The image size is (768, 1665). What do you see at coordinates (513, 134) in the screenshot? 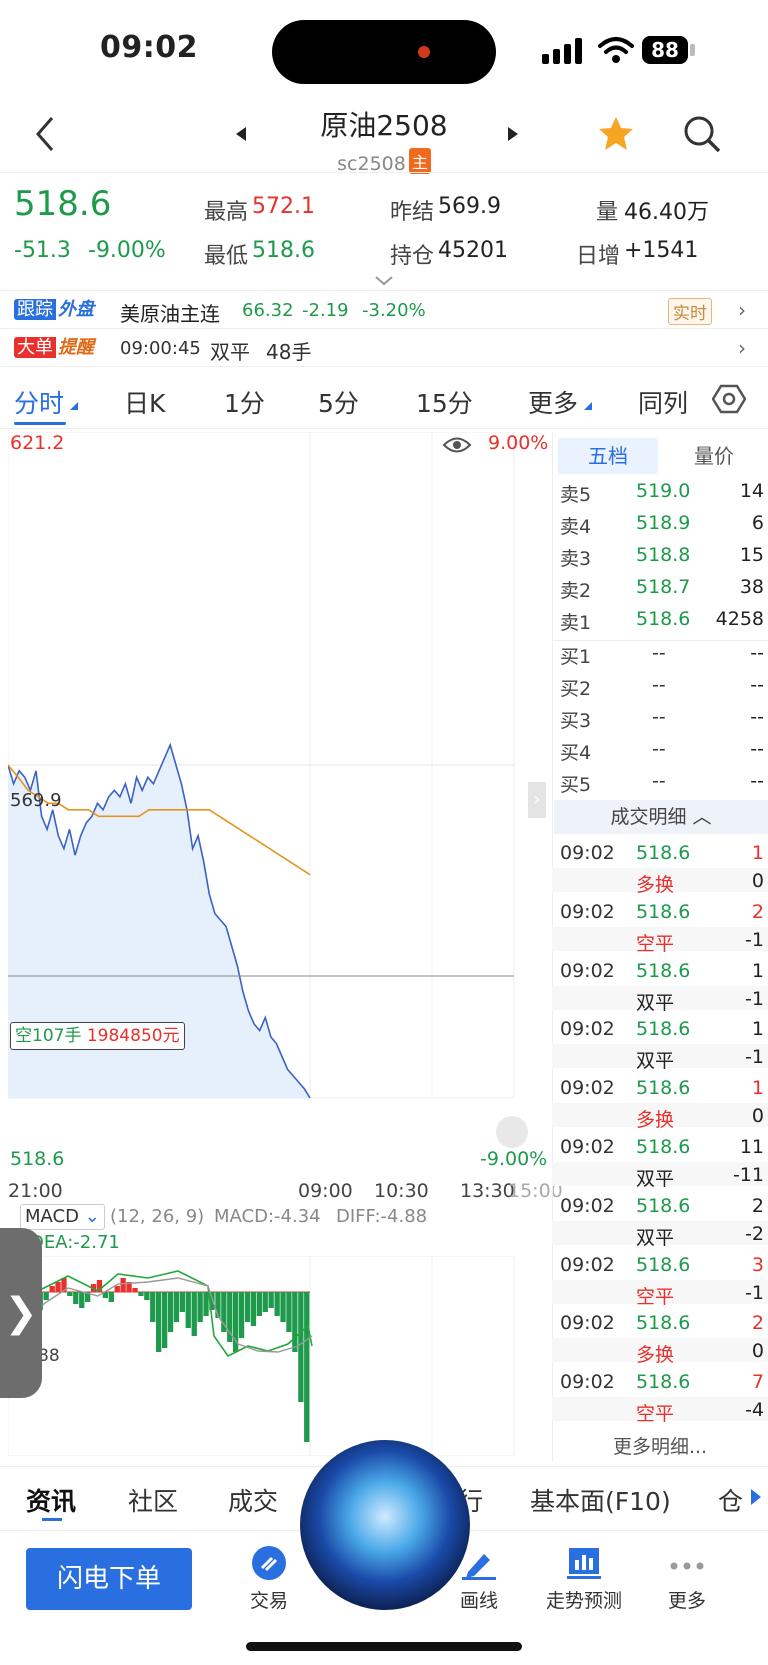
I see `next-contract-icon` at bounding box center [513, 134].